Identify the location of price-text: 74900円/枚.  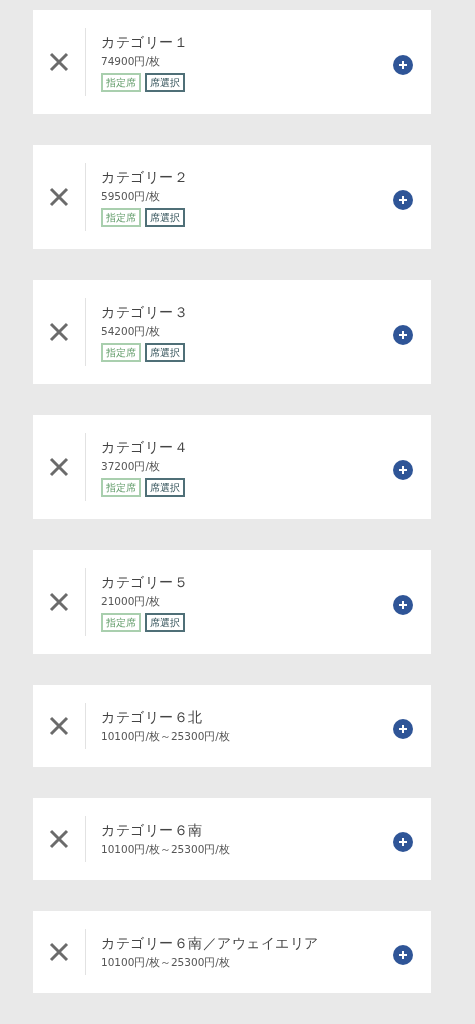
(131, 61).